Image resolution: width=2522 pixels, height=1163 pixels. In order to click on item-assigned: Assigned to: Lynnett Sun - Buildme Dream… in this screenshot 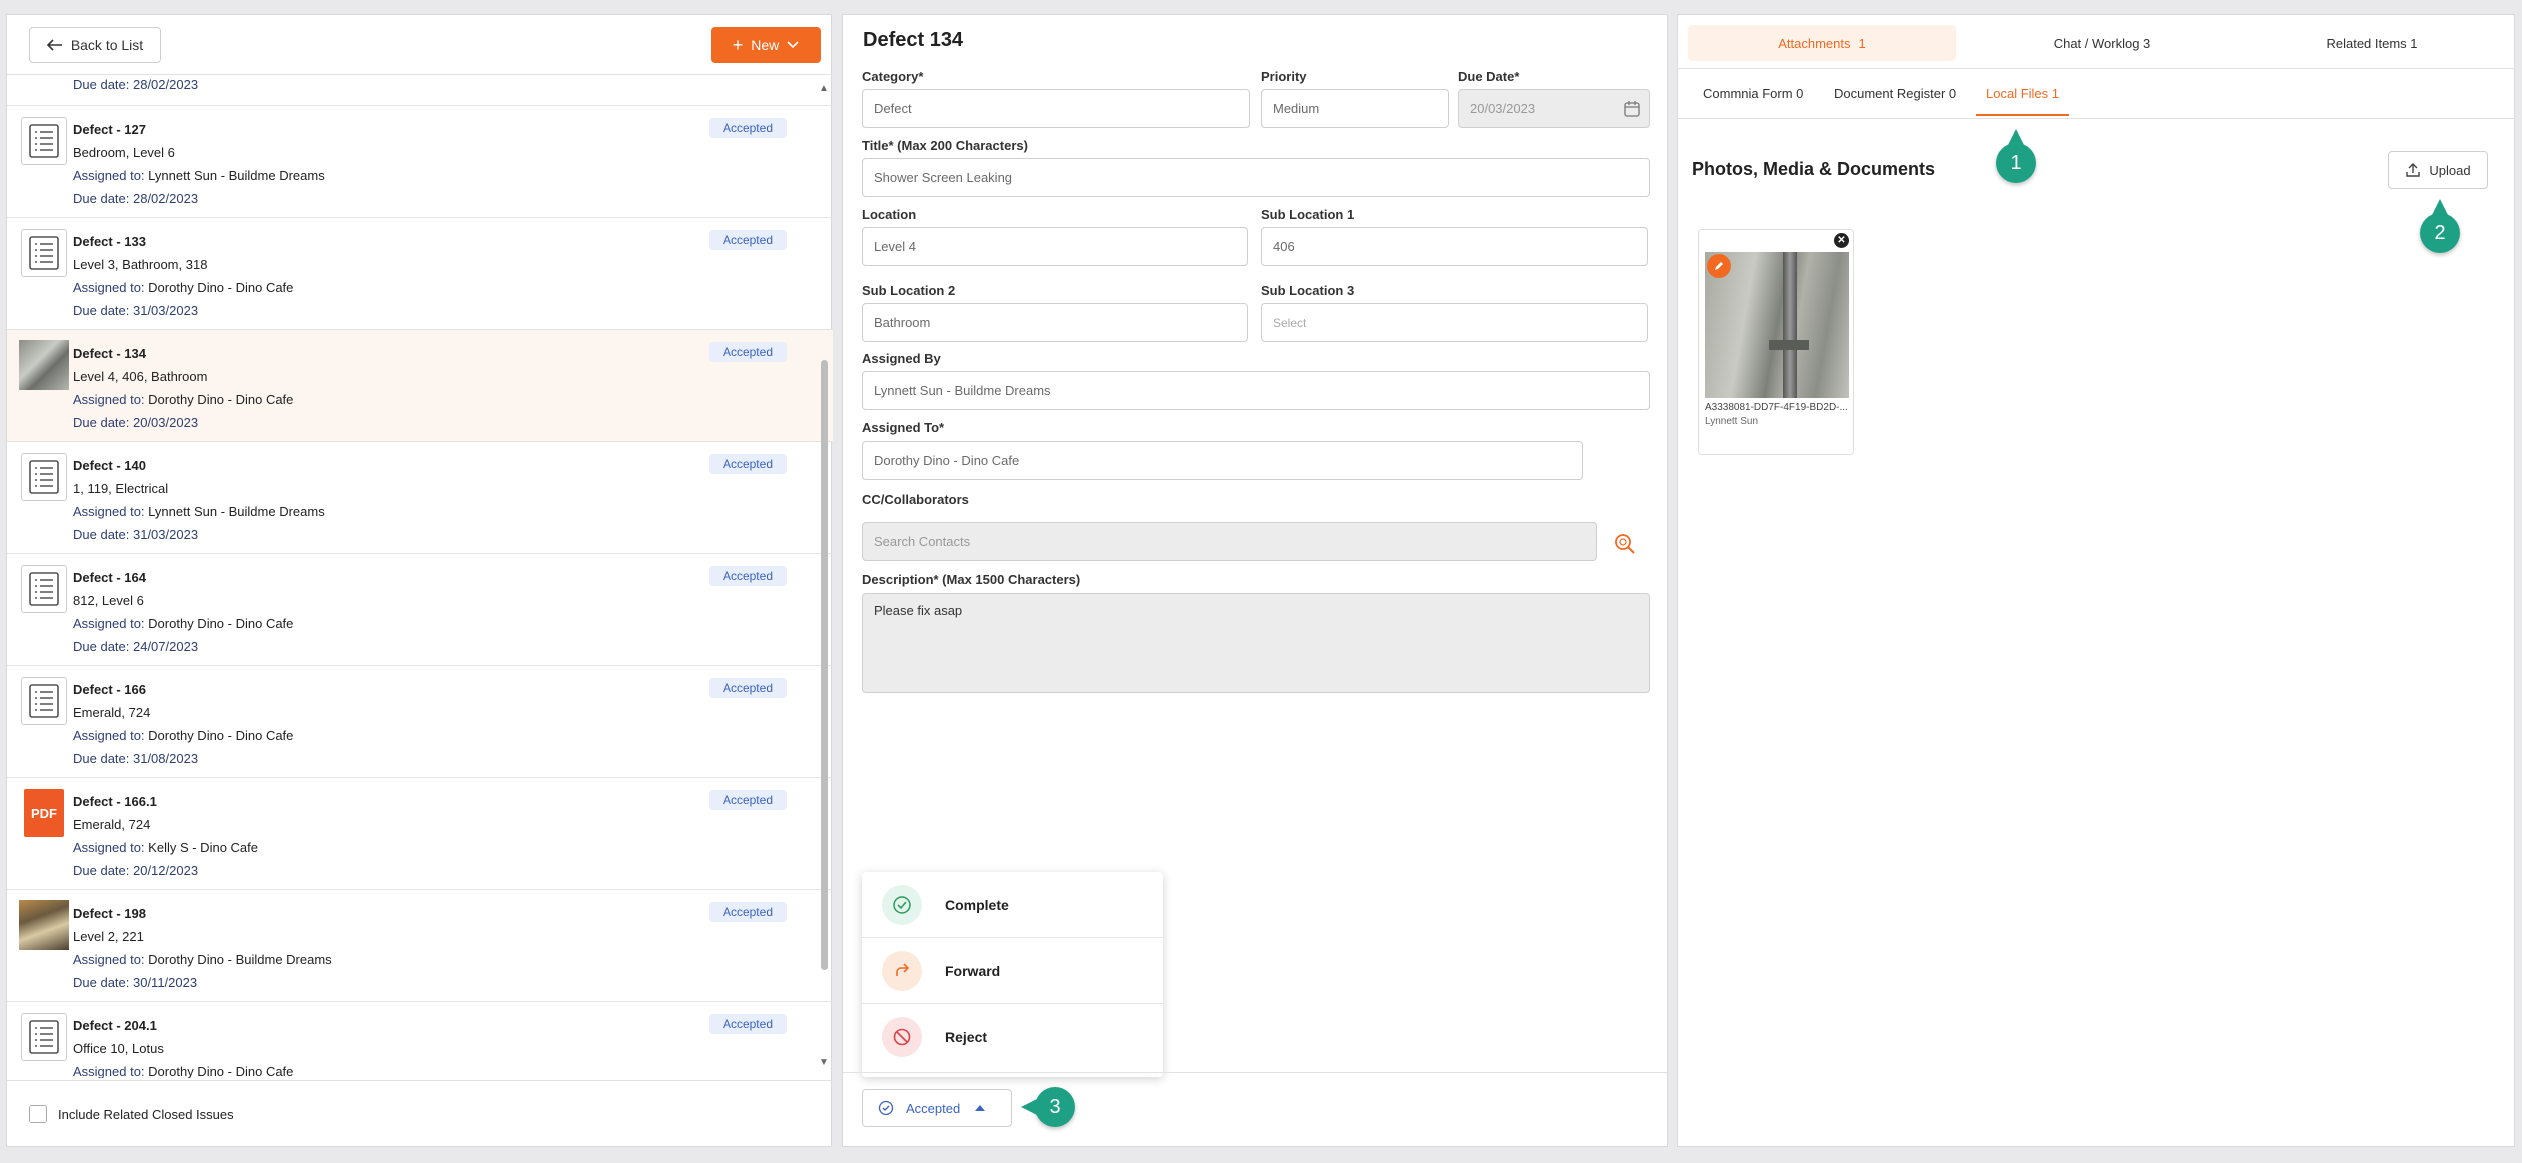, I will do `click(199, 175)`.